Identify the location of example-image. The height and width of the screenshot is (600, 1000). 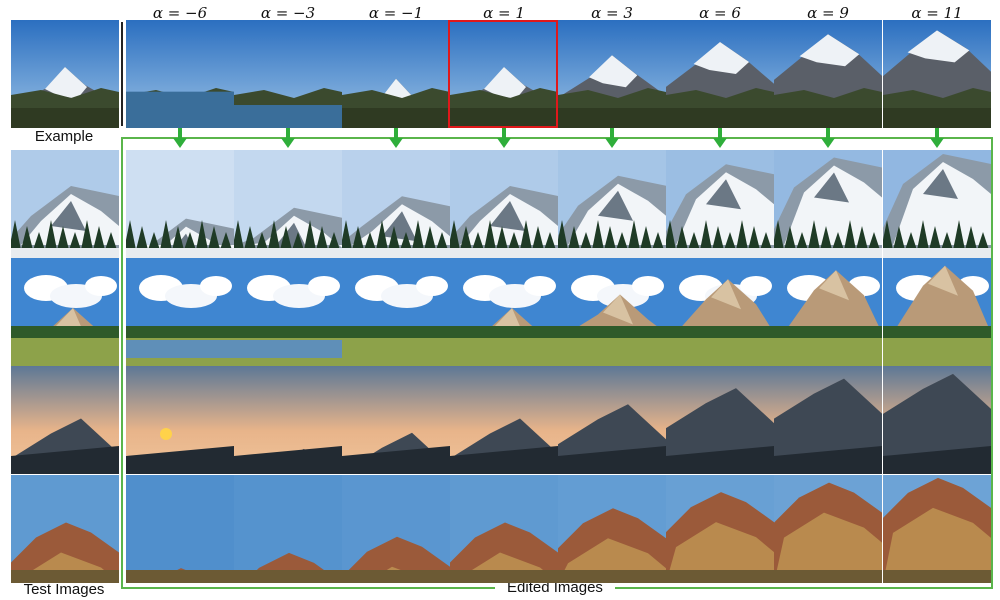
(65, 74).